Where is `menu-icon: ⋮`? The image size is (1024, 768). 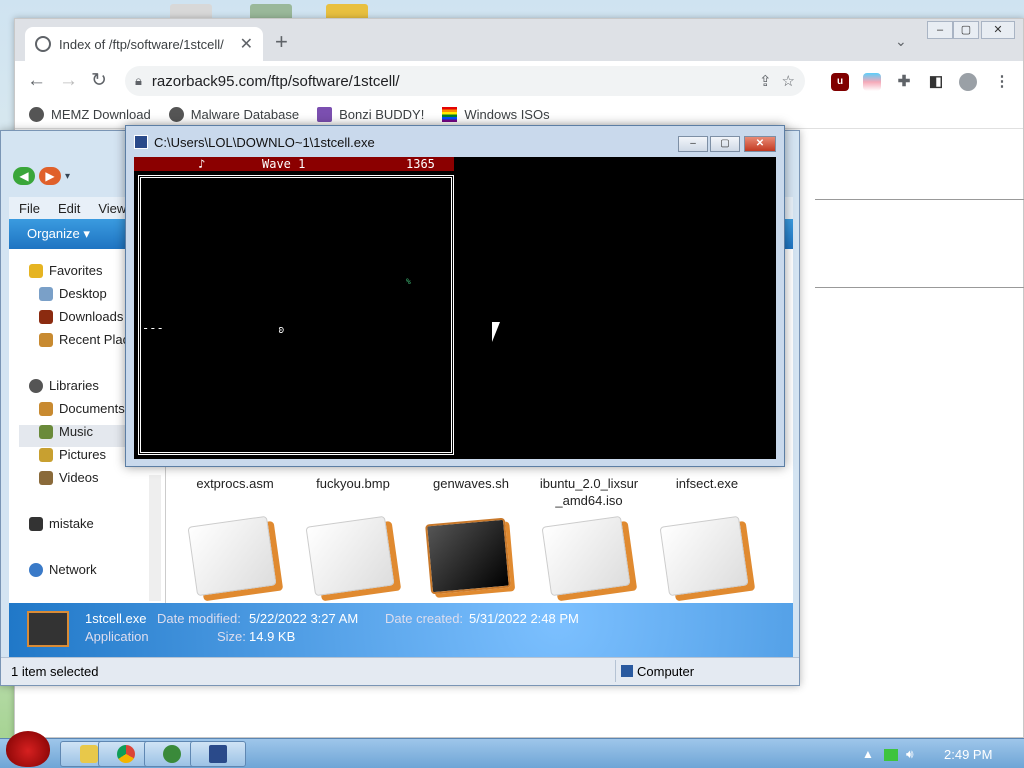 menu-icon: ⋮ is located at coordinates (1002, 82).